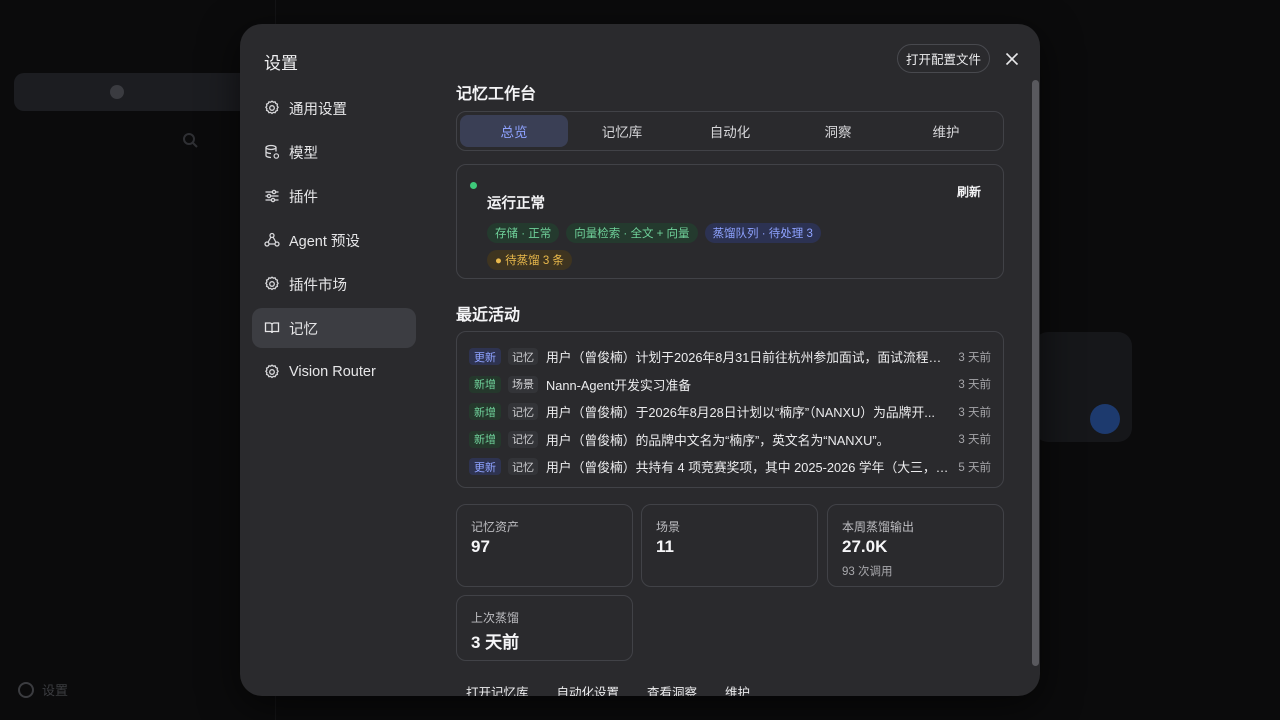 The height and width of the screenshot is (720, 1280). What do you see at coordinates (303, 197) in the screenshot?
I see `nav-label: 插件` at bounding box center [303, 197].